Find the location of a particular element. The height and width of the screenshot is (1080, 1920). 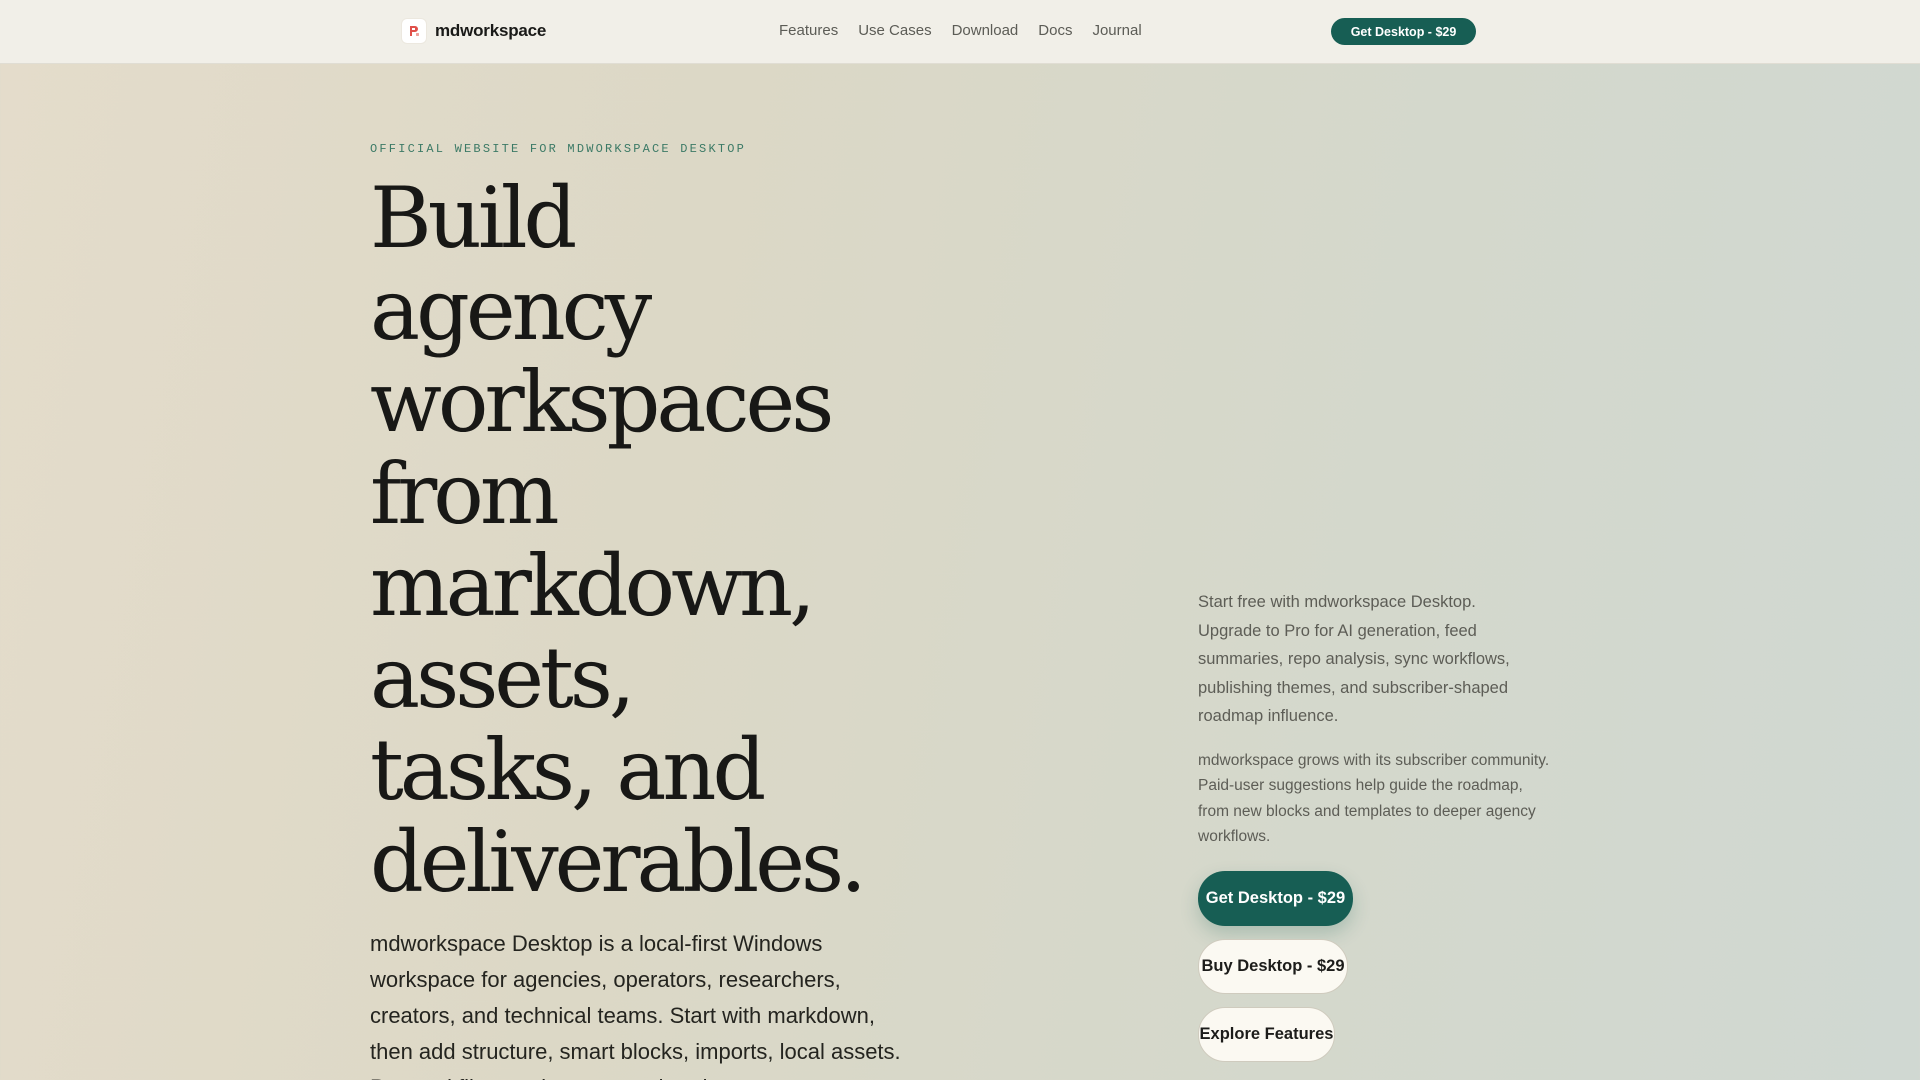

mdworkspace-logo-icon is located at coordinates (414, 31).